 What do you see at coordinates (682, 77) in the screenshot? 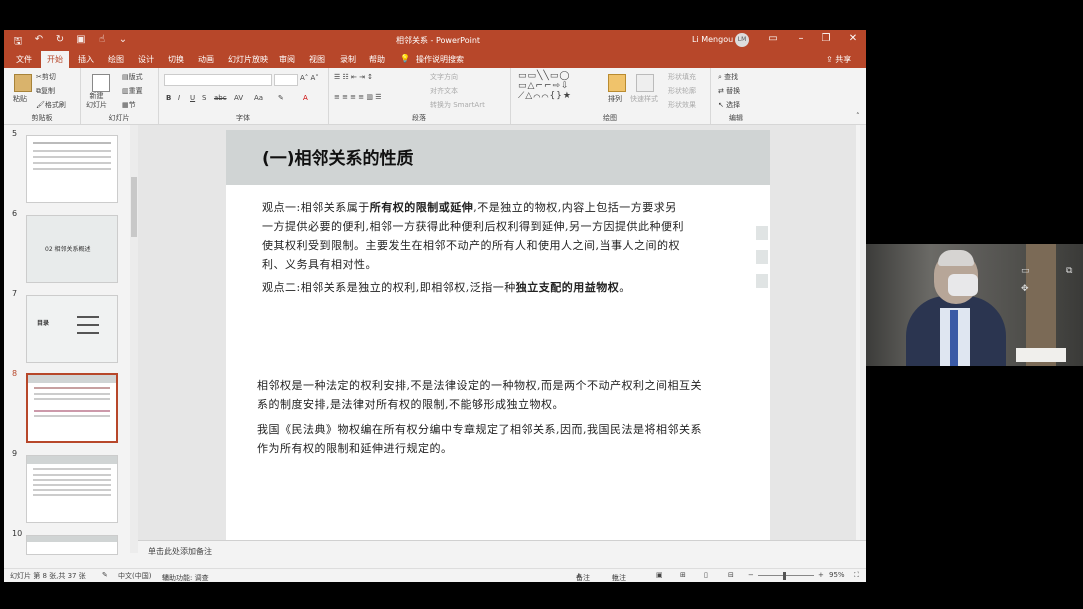
I see `shape-fill-button: 形状填充` at bounding box center [682, 77].